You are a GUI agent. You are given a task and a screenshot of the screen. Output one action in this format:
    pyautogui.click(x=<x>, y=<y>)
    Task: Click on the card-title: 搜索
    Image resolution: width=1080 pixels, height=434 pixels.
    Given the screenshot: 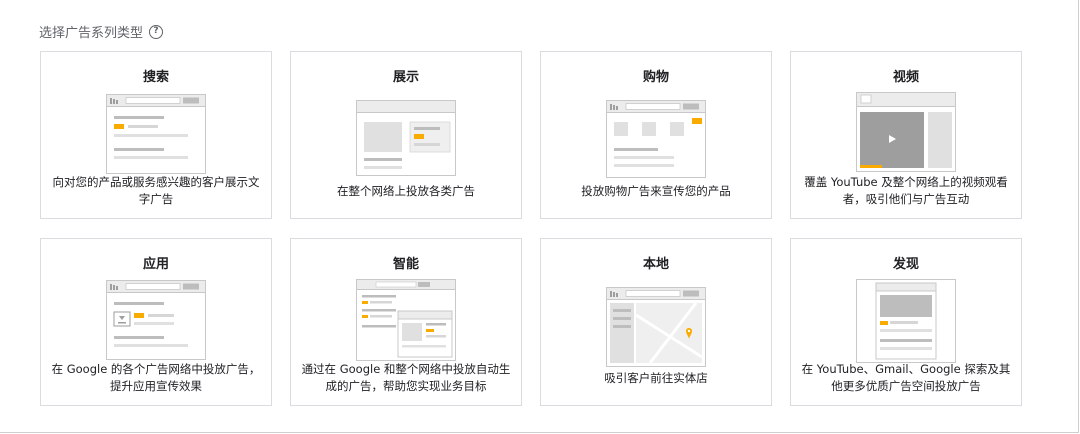 What is the action you would take?
    pyautogui.click(x=155, y=77)
    